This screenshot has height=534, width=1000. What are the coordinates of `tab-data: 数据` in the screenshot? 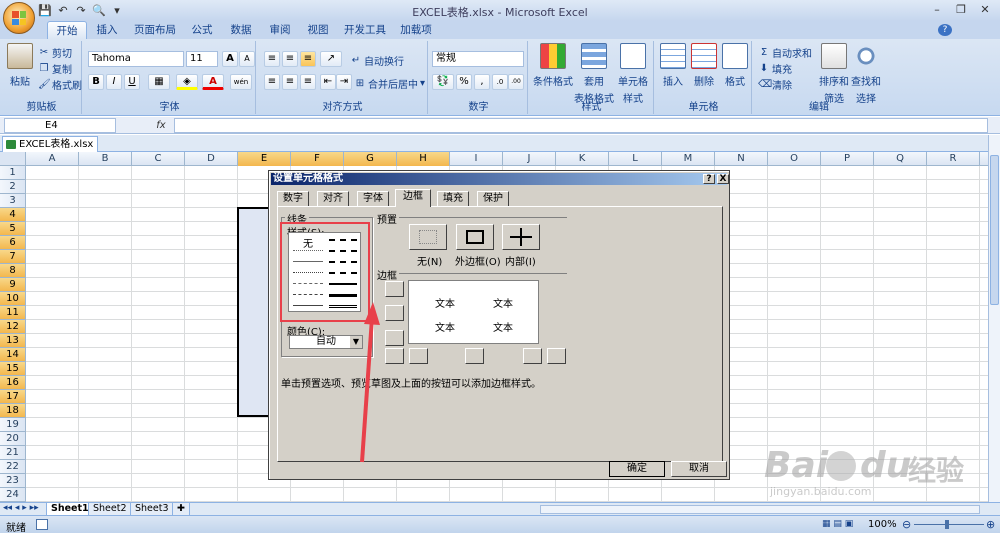 It's located at (241, 30).